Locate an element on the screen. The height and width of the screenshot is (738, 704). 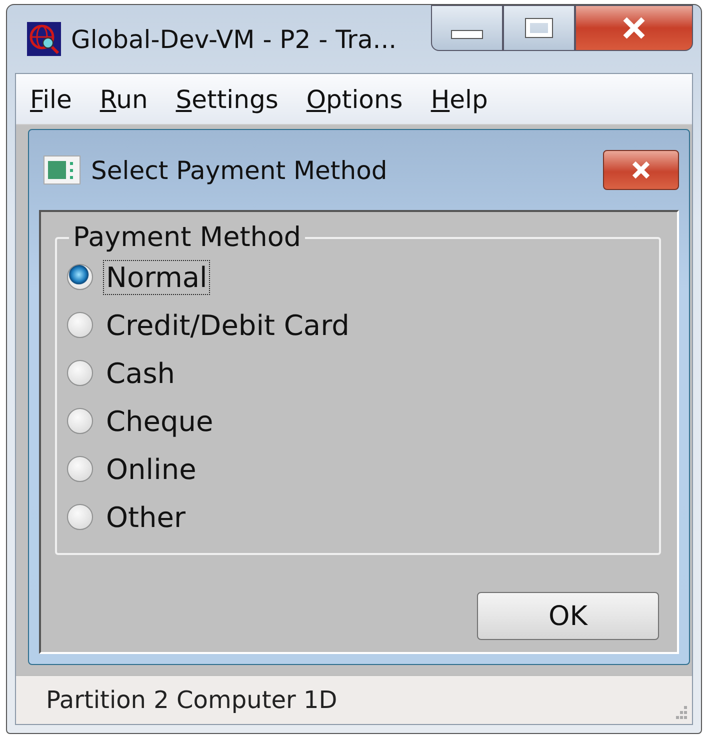
menu-item: Options is located at coordinates (354, 99).